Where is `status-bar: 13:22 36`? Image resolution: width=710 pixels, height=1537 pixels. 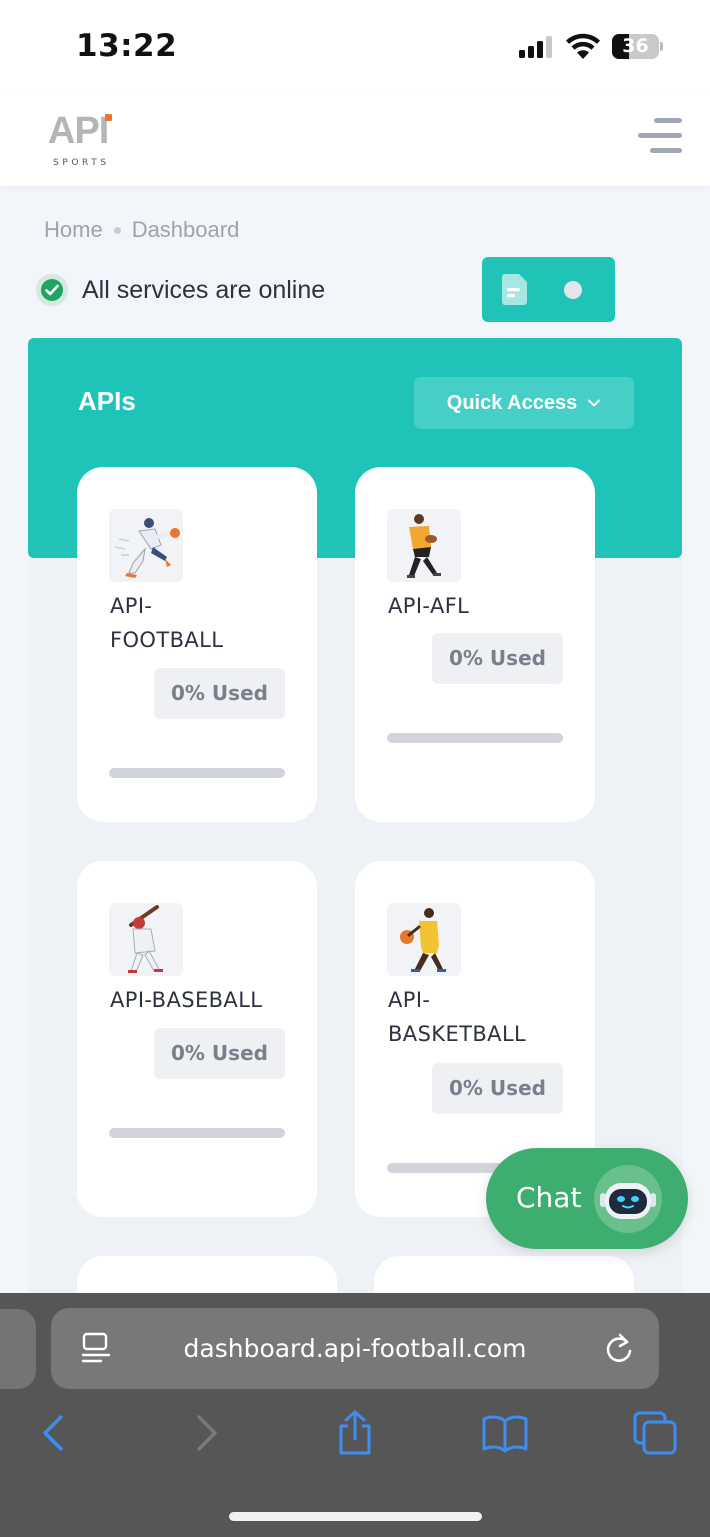
status-bar: 13:22 36 is located at coordinates (355, 47).